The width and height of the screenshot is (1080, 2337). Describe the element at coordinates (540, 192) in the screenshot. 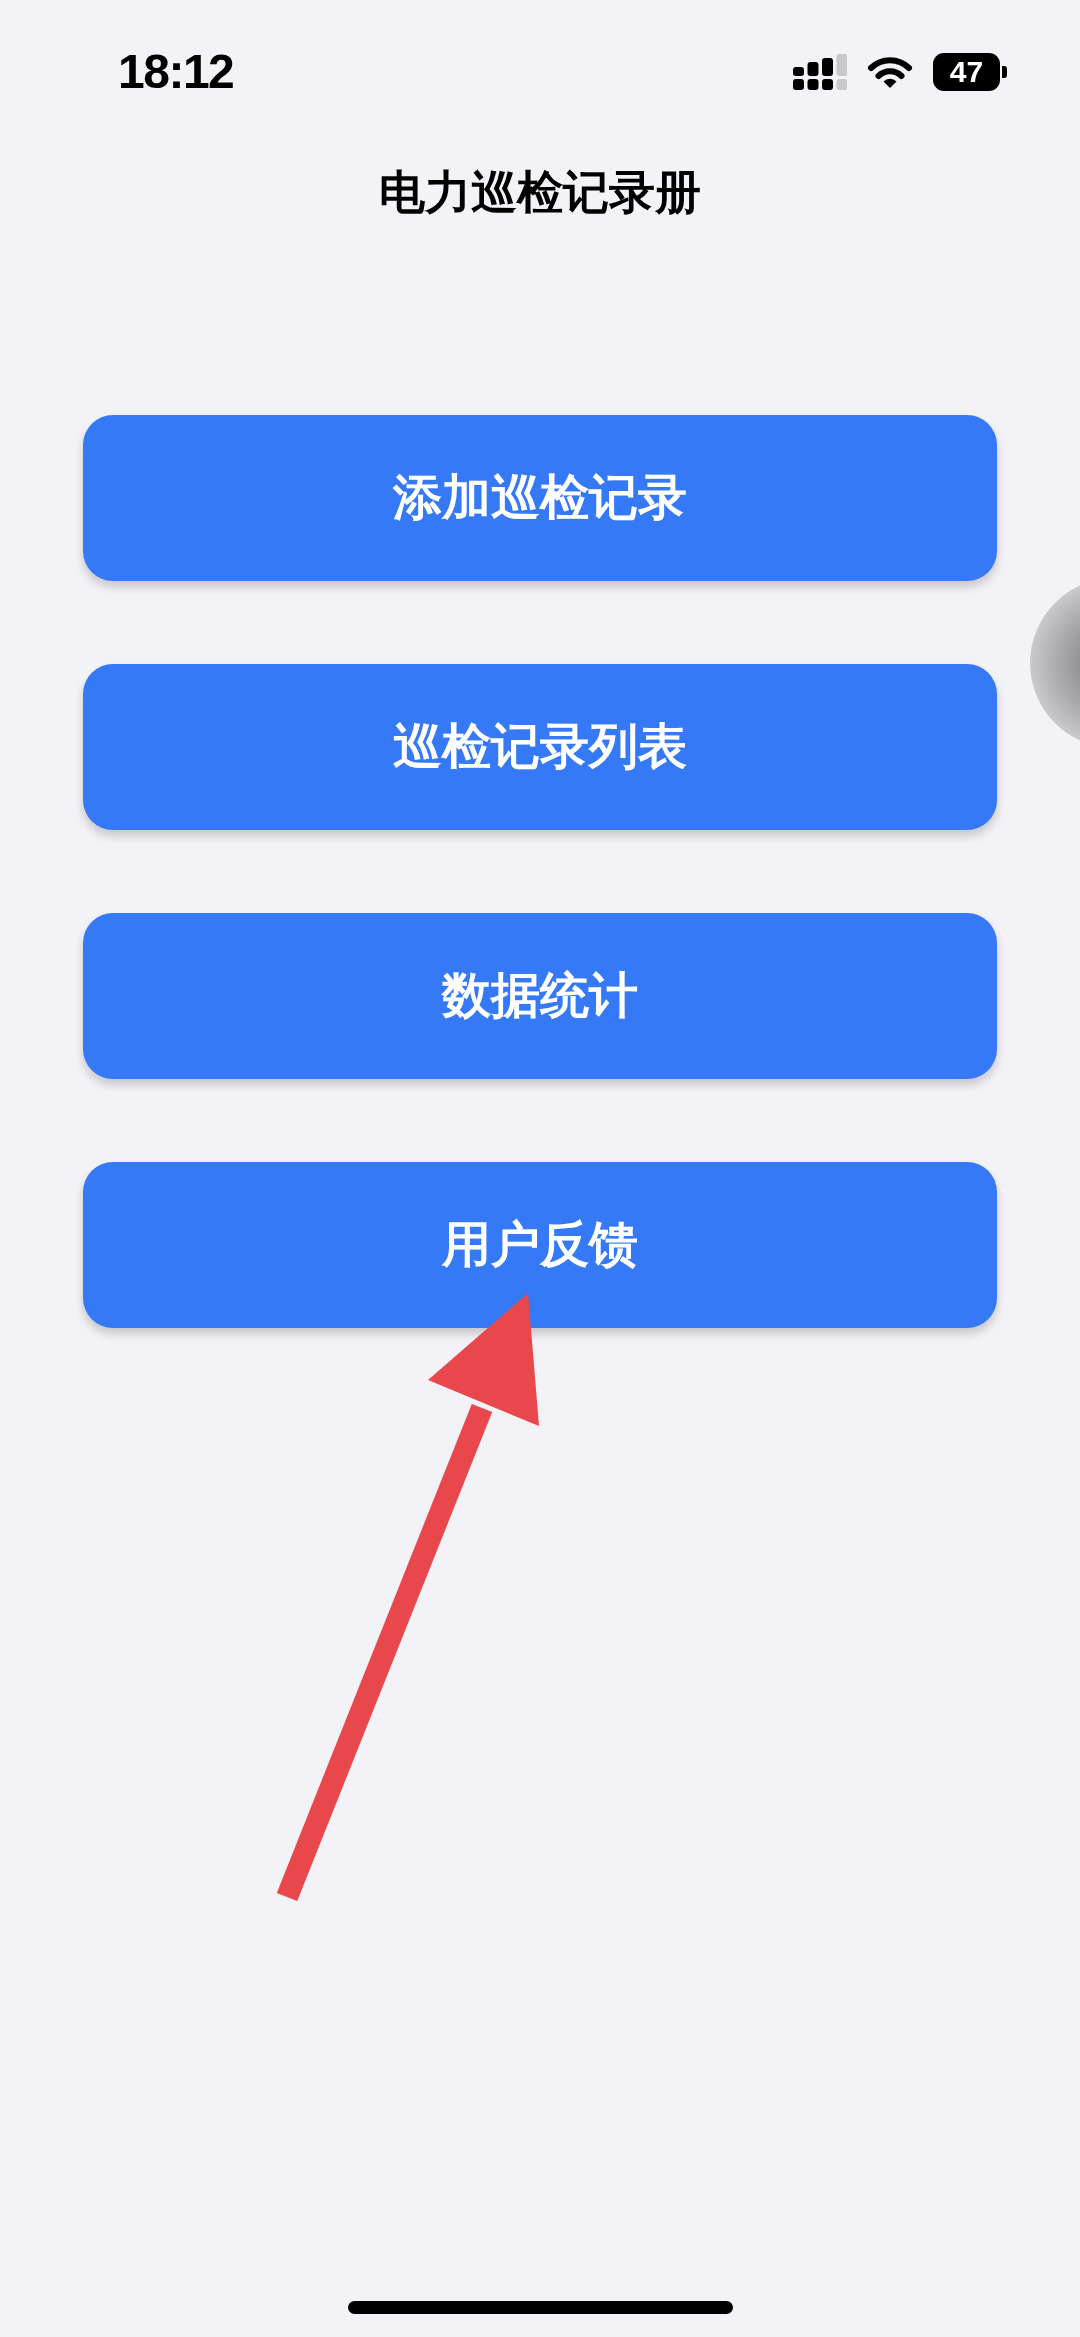

I see `page-title: 电力巡检记录册` at that location.